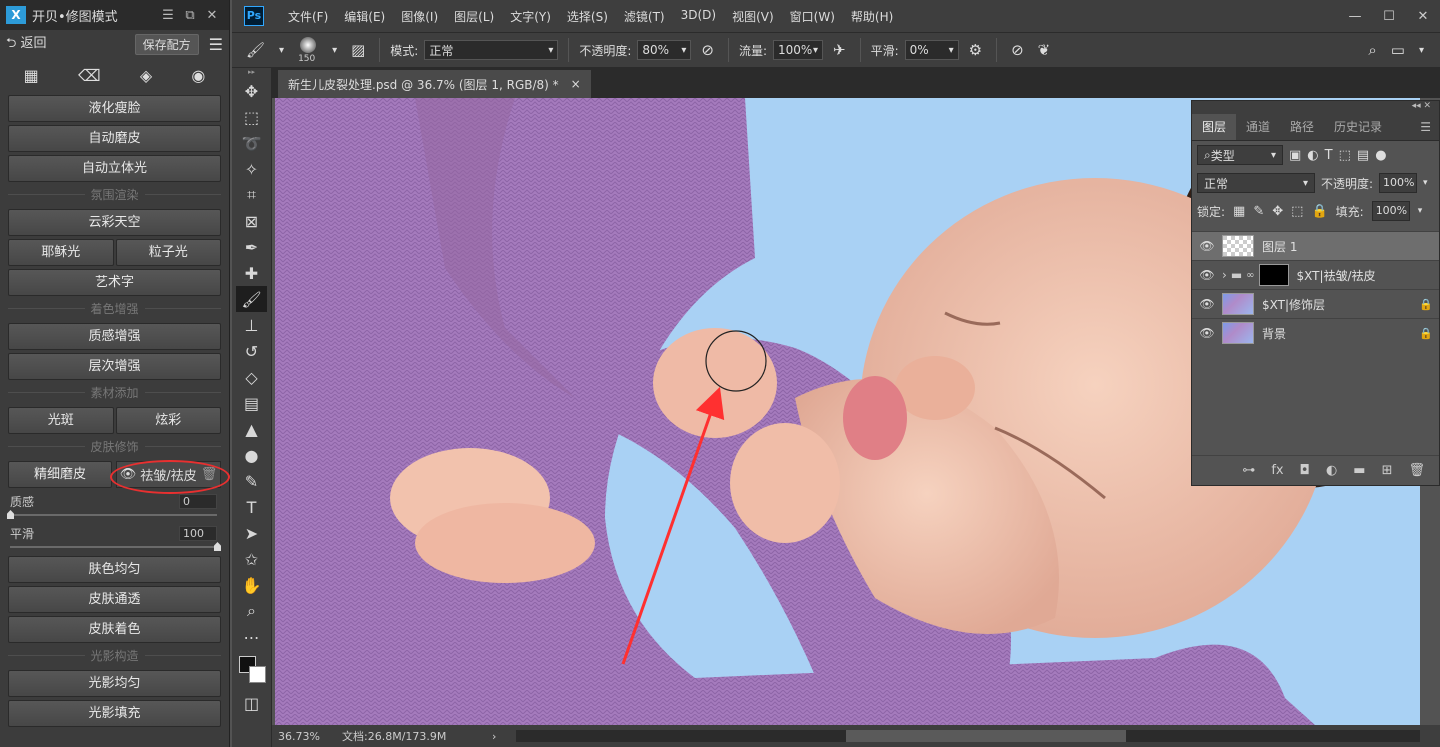 Image resolution: width=1440 pixels, height=747 pixels. What do you see at coordinates (1214, 127) in the screenshot?
I see `tab-layers: 图层` at bounding box center [1214, 127].